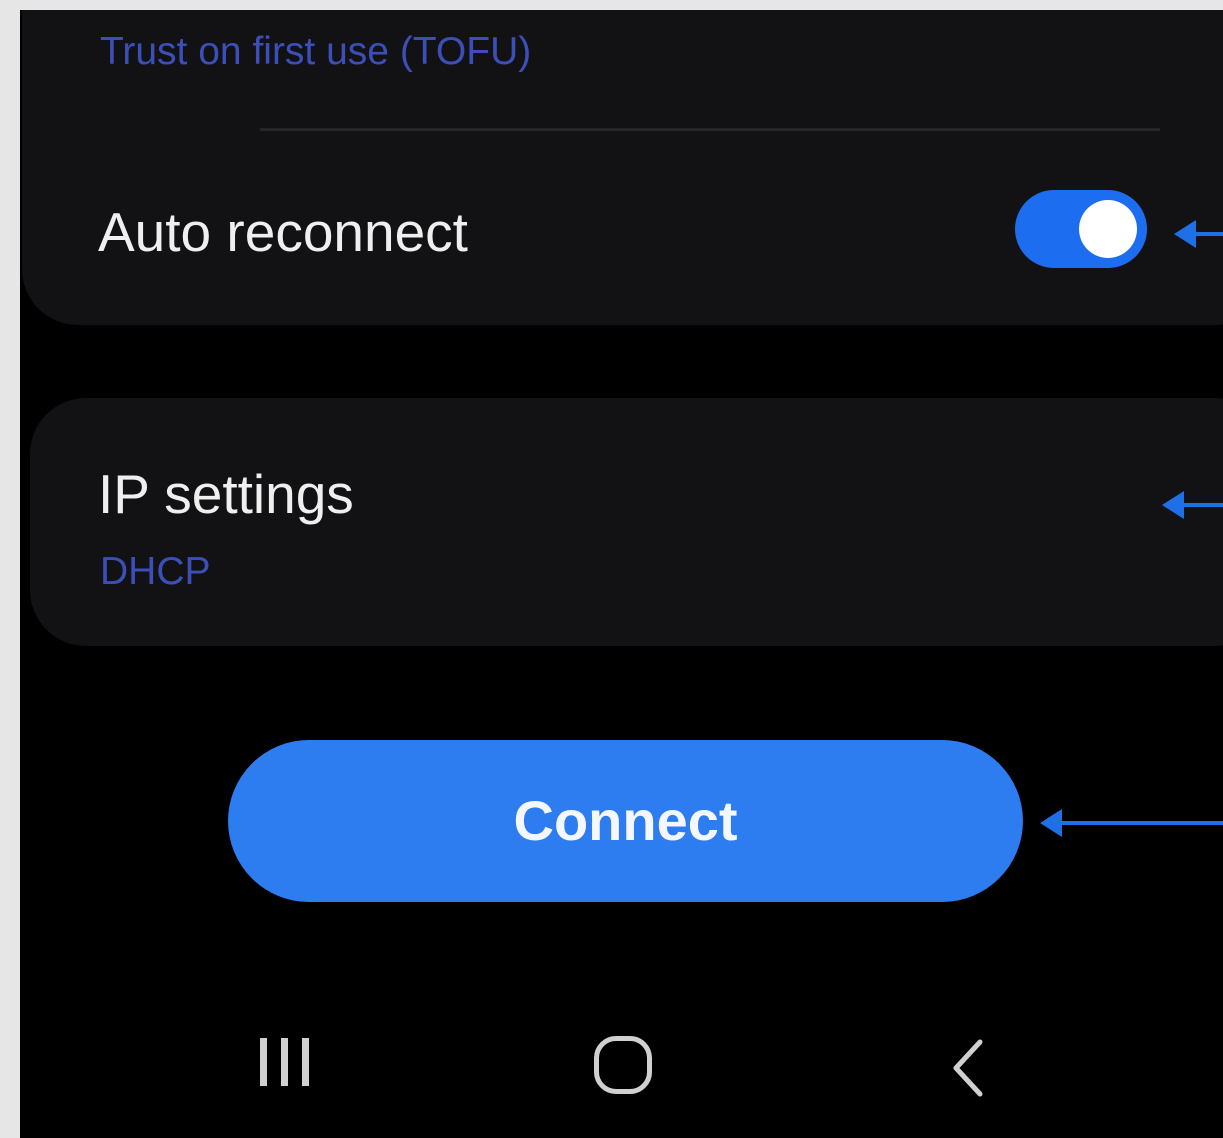  What do you see at coordinates (710, 129) in the screenshot?
I see `divider` at bounding box center [710, 129].